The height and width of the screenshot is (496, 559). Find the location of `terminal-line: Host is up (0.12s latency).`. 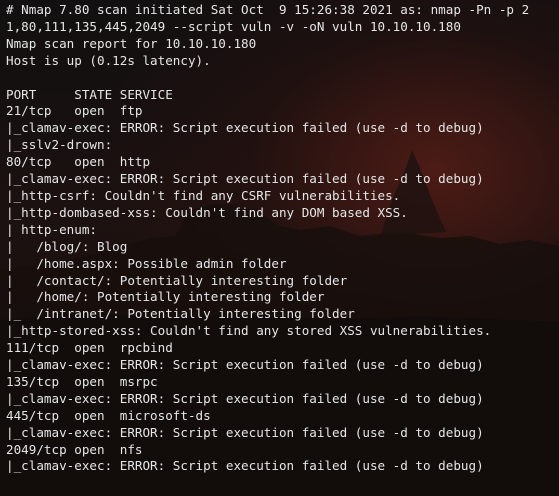

terminal-line: Host is up (0.12s latency). is located at coordinates (108, 60).